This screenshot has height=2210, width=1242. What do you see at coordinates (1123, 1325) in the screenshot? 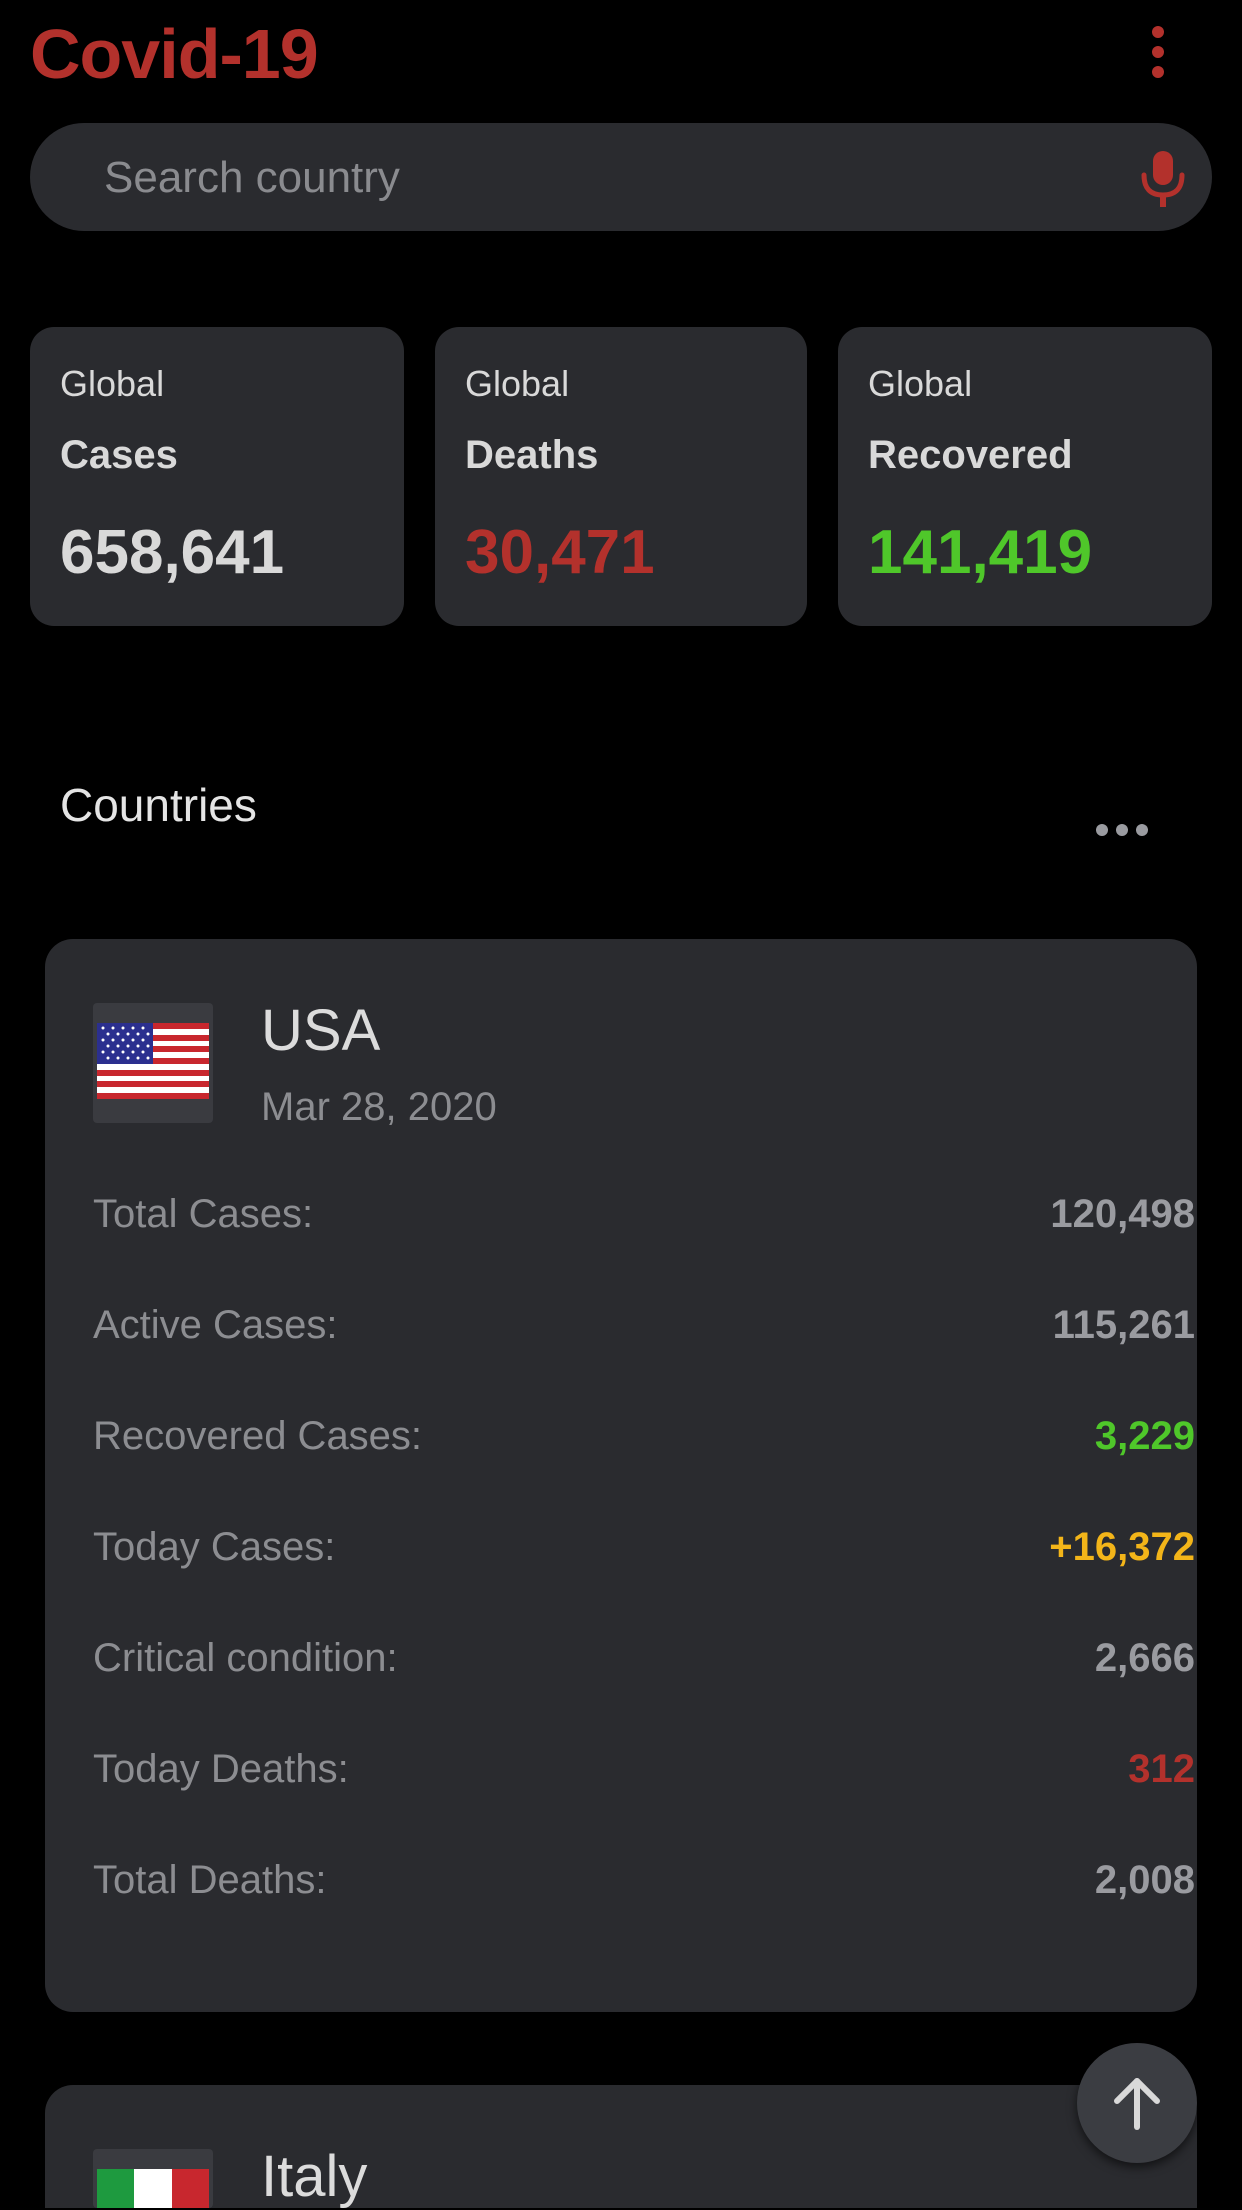
I see `stat-value: 115,261` at bounding box center [1123, 1325].